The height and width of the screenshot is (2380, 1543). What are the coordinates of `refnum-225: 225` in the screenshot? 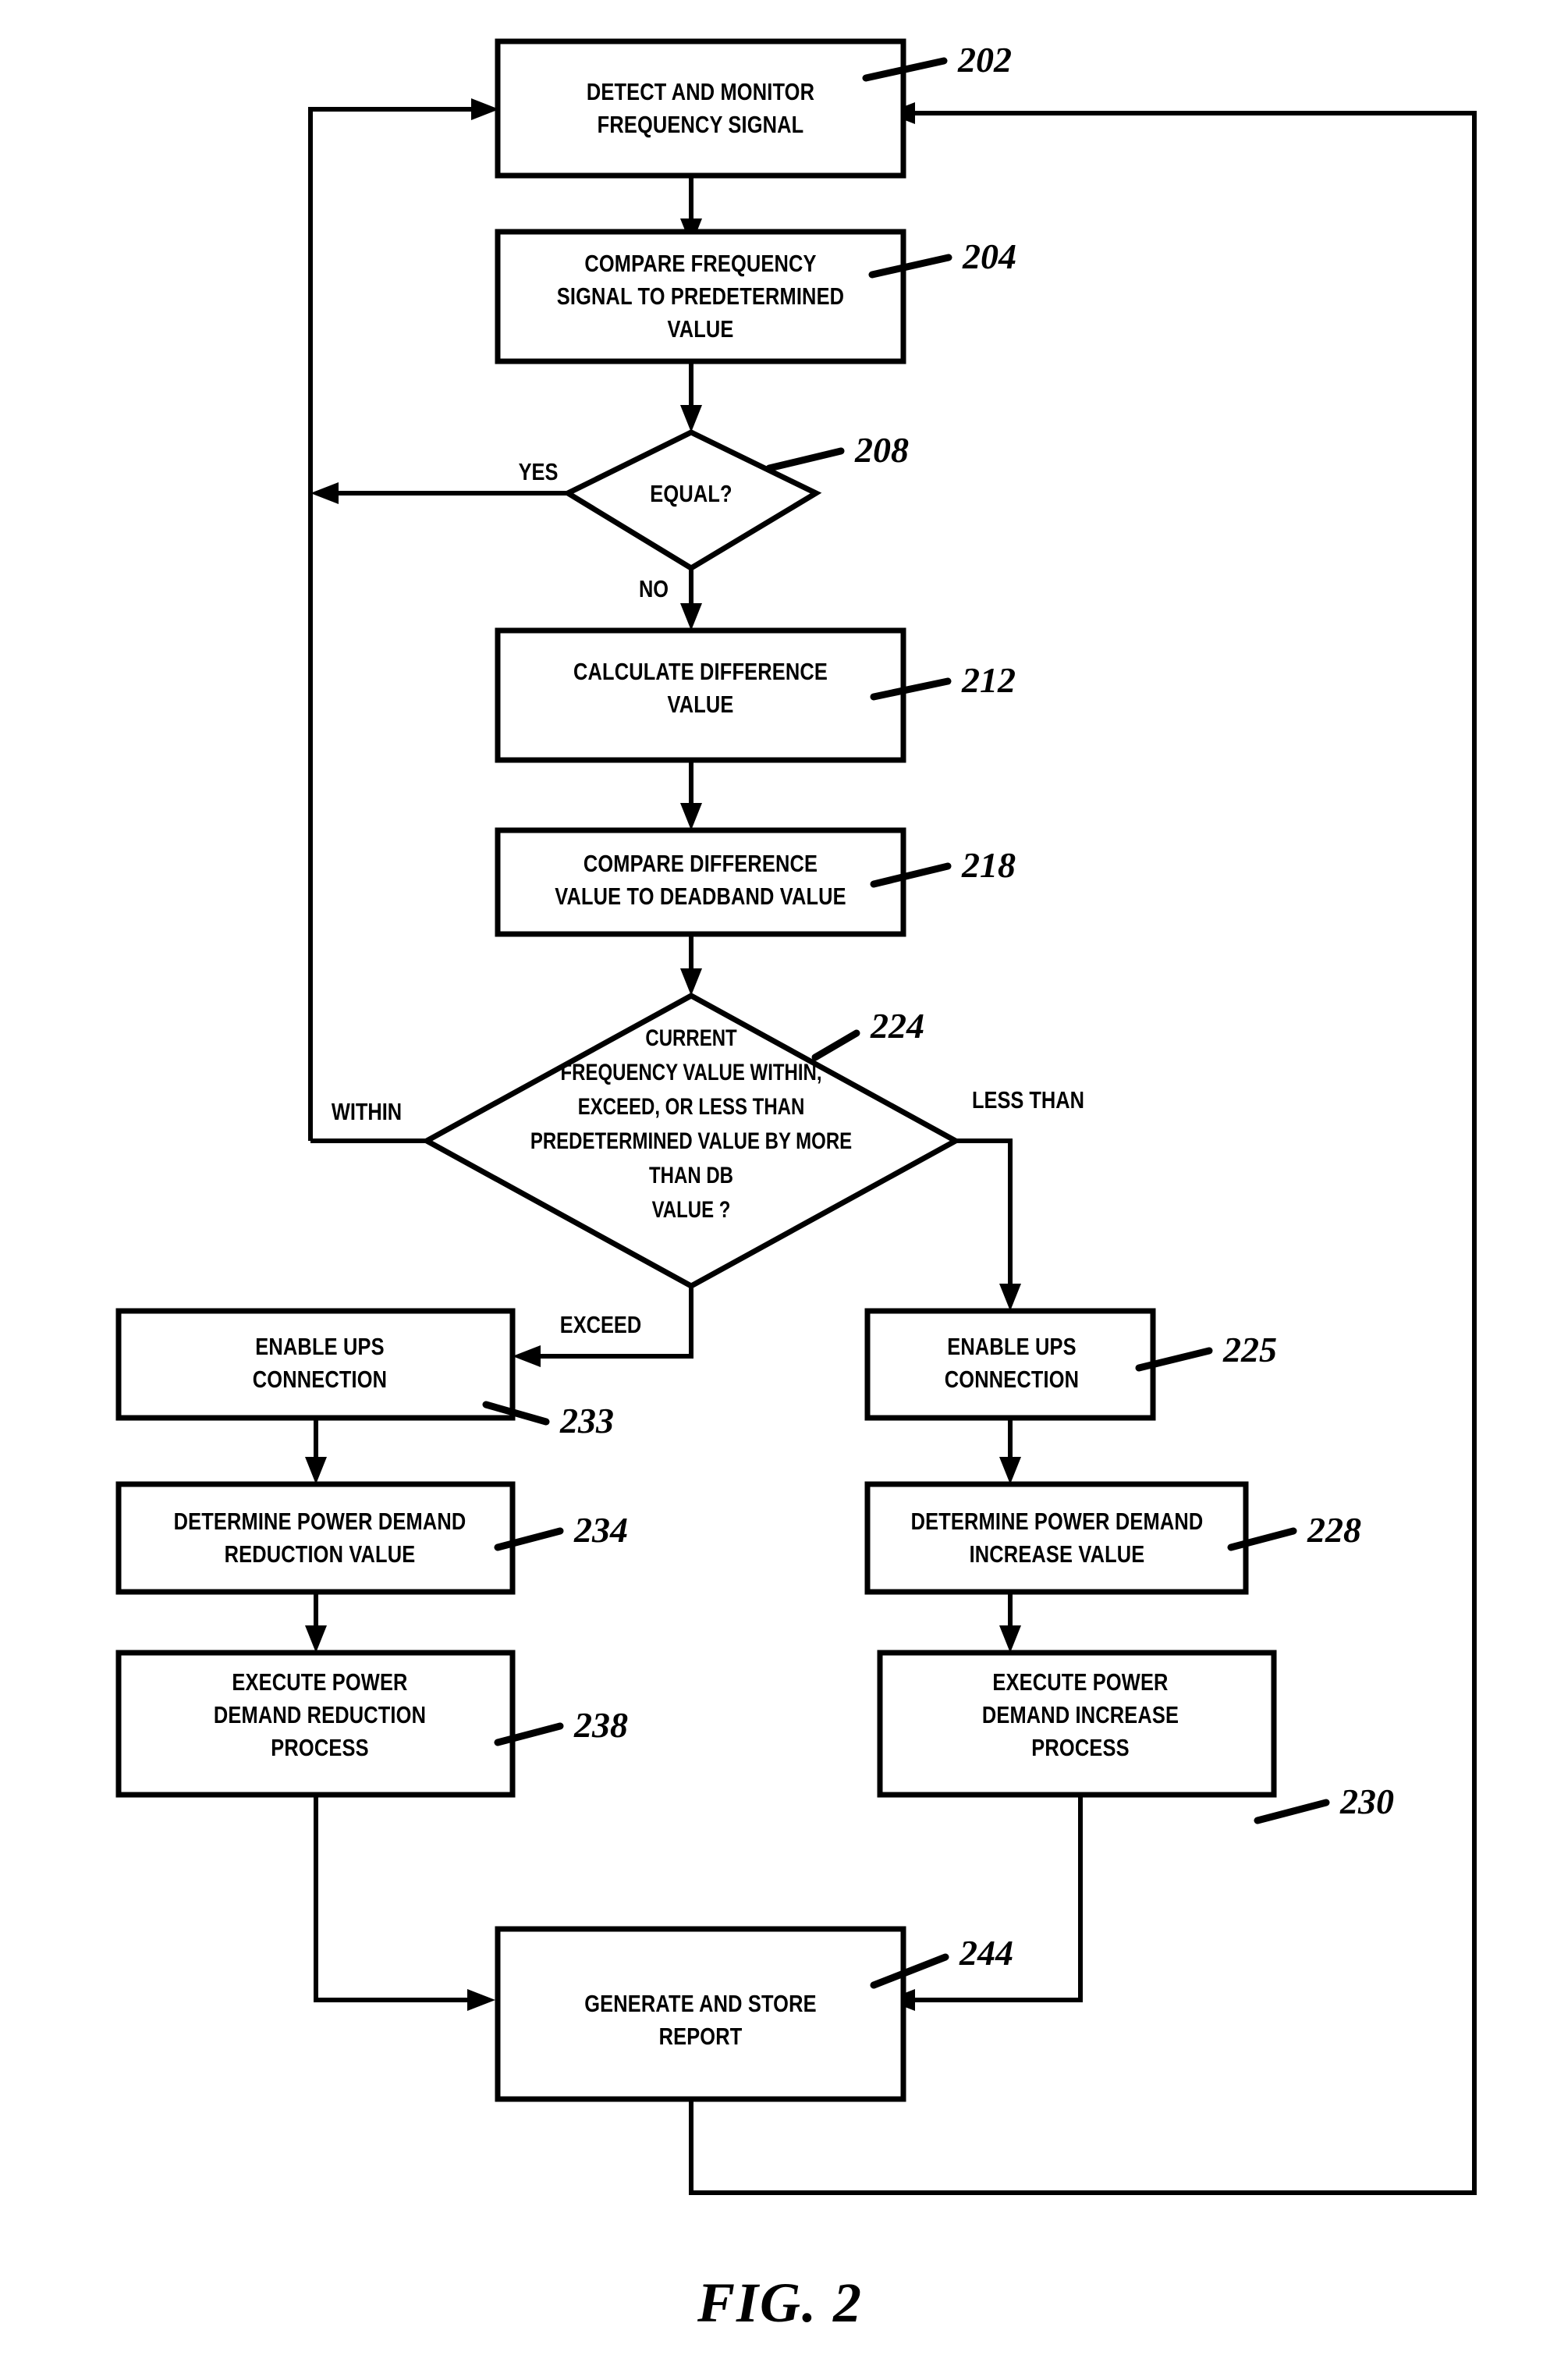 It's located at (1249, 1349).